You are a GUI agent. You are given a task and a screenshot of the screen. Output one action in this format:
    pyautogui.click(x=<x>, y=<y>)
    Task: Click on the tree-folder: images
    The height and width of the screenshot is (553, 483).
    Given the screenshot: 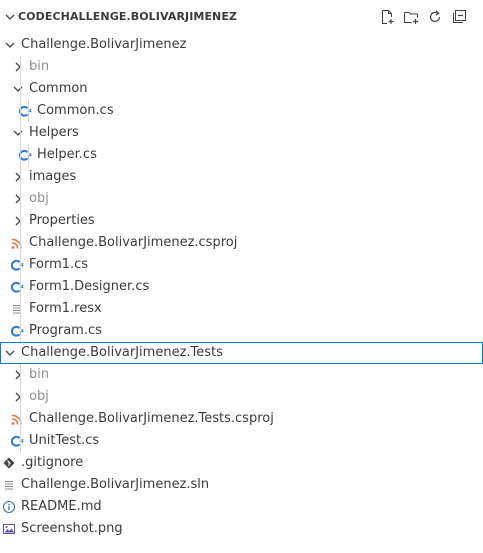 What is the action you would take?
    pyautogui.click(x=241, y=177)
    